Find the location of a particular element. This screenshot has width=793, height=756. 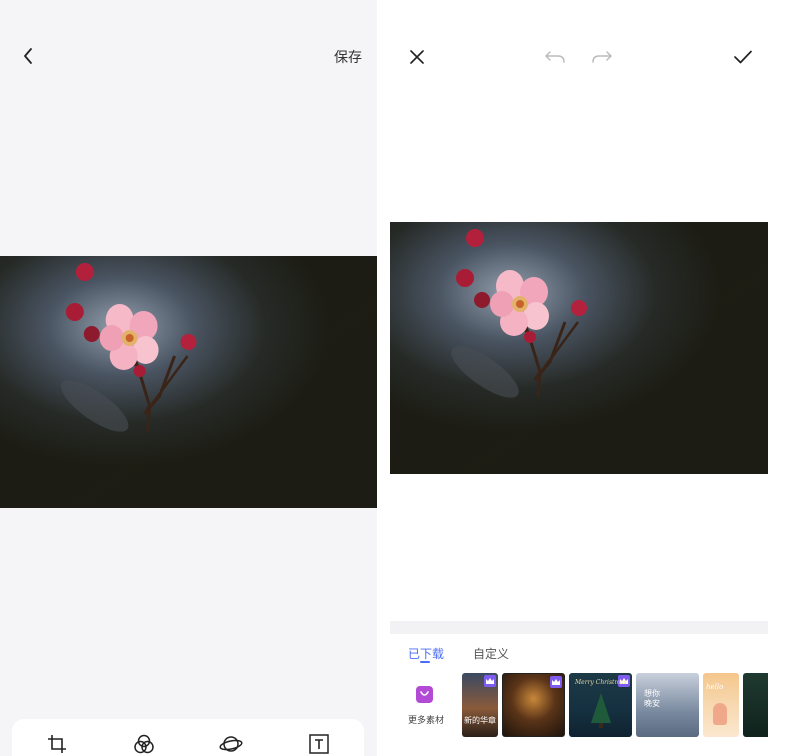

close-icon is located at coordinates (417, 57).